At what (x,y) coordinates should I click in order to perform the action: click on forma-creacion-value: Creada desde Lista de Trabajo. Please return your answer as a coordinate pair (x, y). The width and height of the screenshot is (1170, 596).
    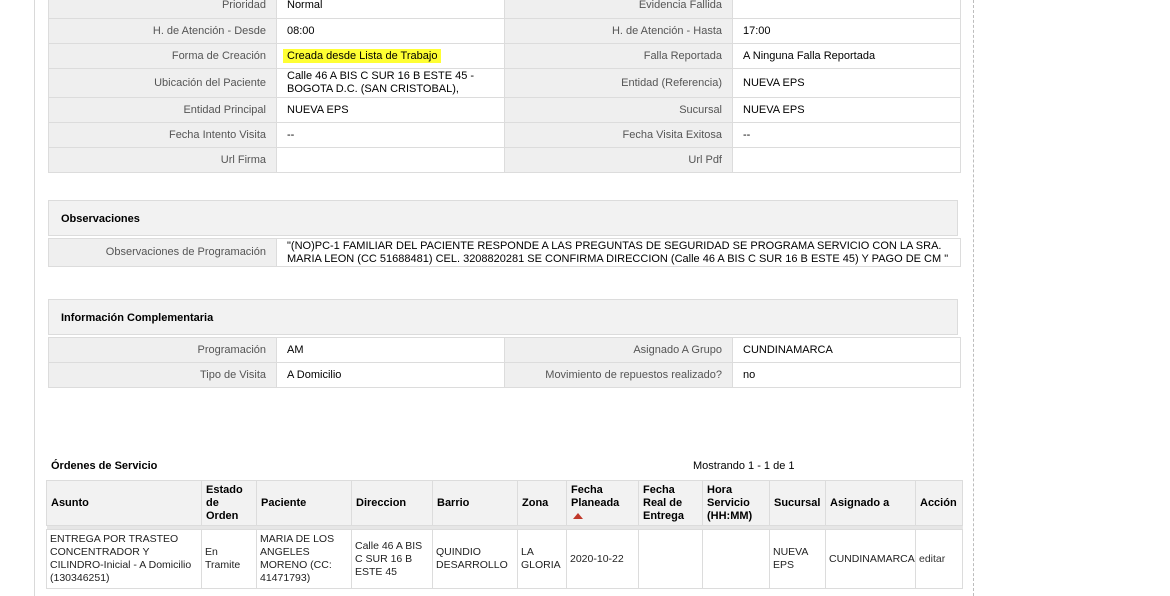
    Looking at the image, I should click on (362, 55).